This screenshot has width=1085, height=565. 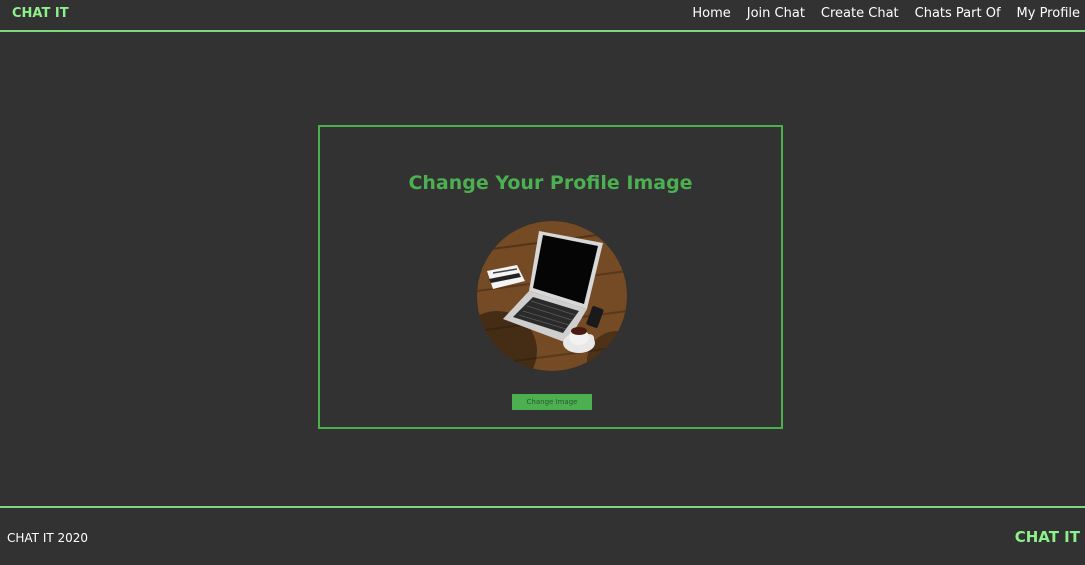 What do you see at coordinates (542, 535) in the screenshot?
I see `footer: CHAT IT 2020 CHAT IT` at bounding box center [542, 535].